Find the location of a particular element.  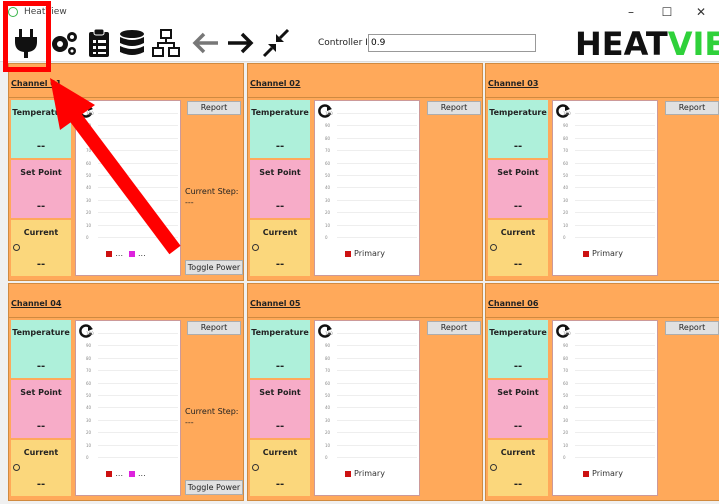

temperature-tile: Temperature -- is located at coordinates (41, 129).